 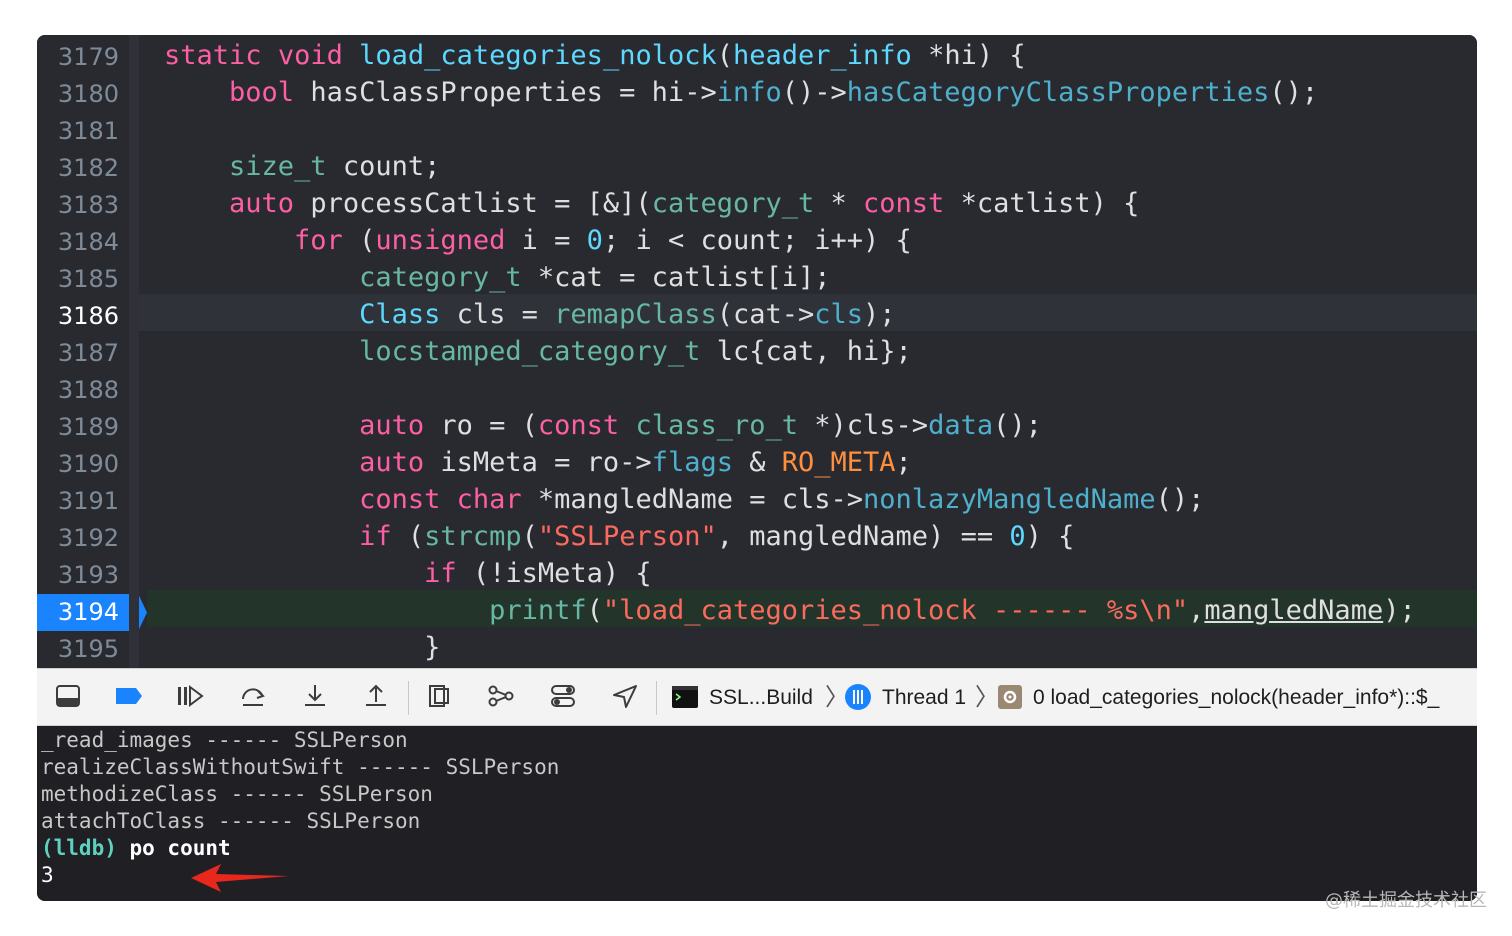 What do you see at coordinates (839, 314) in the screenshot?
I see `token: cls` at bounding box center [839, 314].